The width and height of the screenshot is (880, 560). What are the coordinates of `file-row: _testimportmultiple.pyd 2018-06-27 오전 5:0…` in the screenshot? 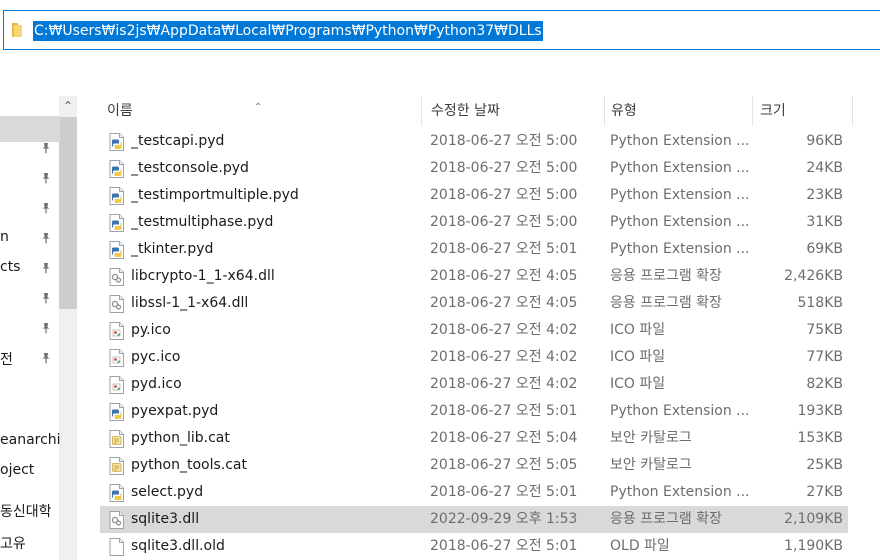 It's located at (474, 195).